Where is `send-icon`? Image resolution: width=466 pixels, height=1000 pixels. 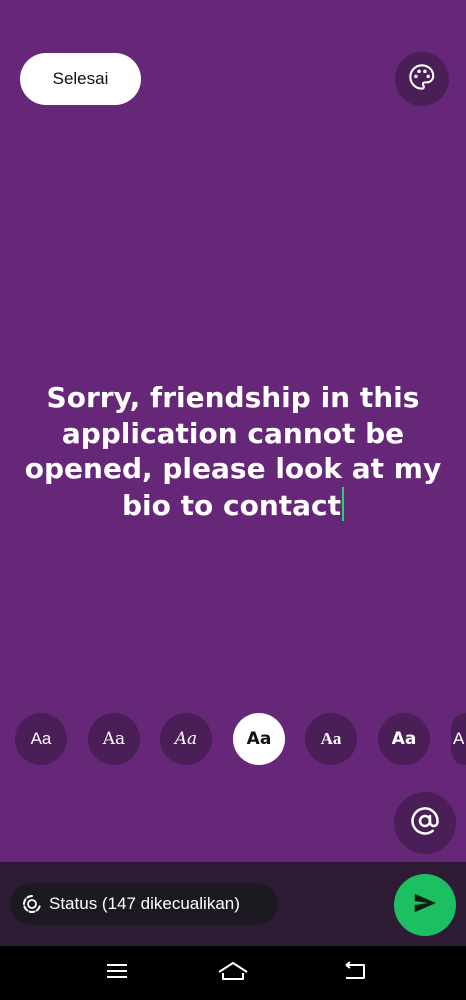
send-icon is located at coordinates (425, 905).